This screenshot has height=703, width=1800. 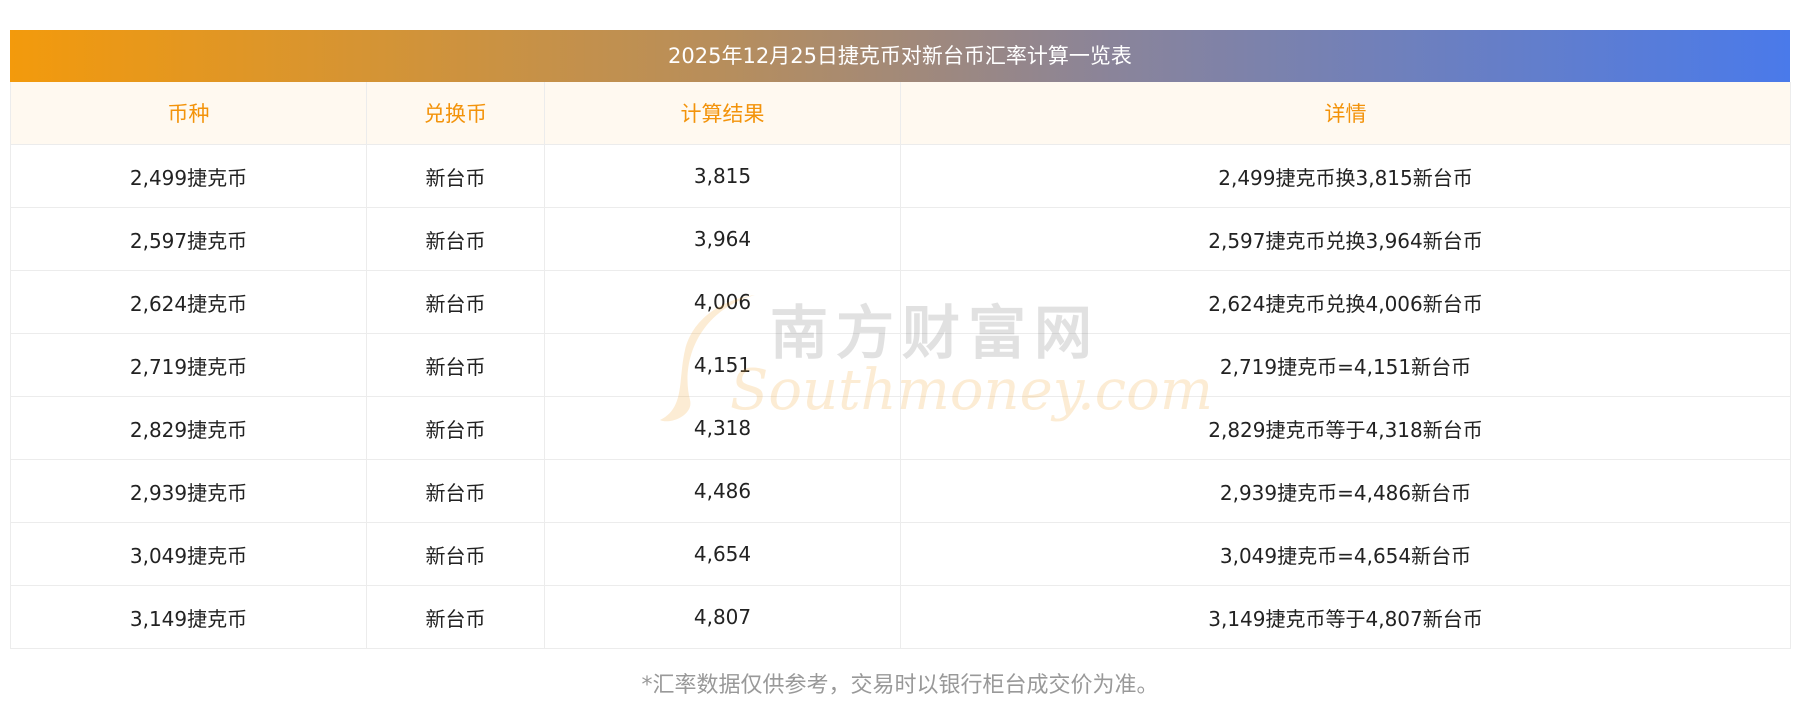 What do you see at coordinates (188, 176) in the screenshot?
I see `cell-currency: 2,499捷克币` at bounding box center [188, 176].